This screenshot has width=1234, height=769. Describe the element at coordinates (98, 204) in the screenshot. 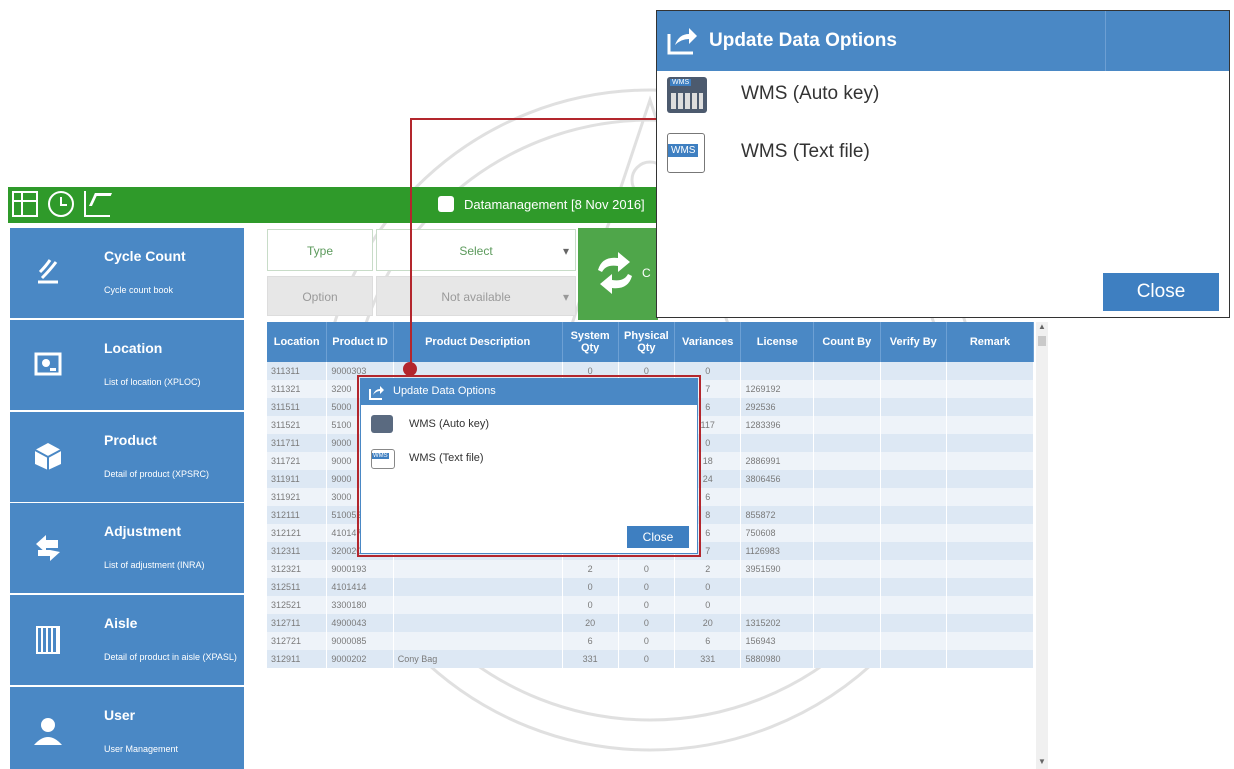

I see `share-export-icon` at that location.